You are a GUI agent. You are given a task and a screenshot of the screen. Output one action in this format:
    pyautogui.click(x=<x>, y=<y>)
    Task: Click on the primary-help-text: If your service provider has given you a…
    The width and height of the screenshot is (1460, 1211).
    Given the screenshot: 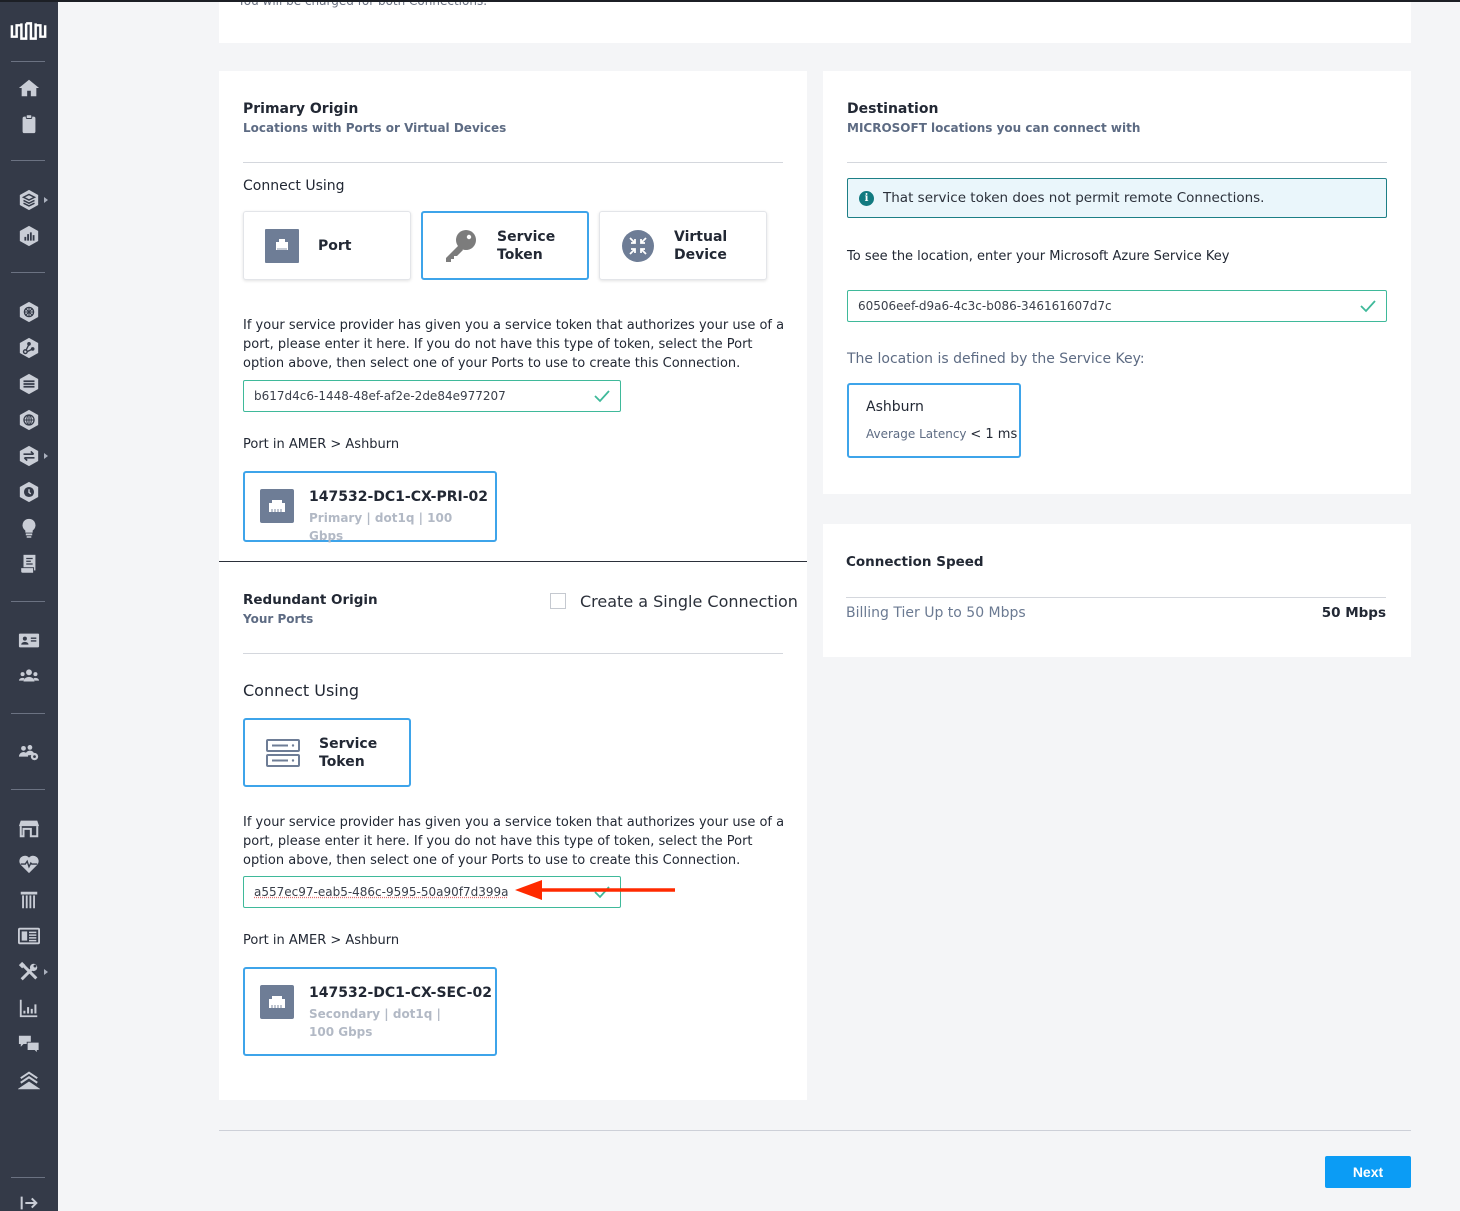 What is the action you would take?
    pyautogui.click(x=514, y=344)
    